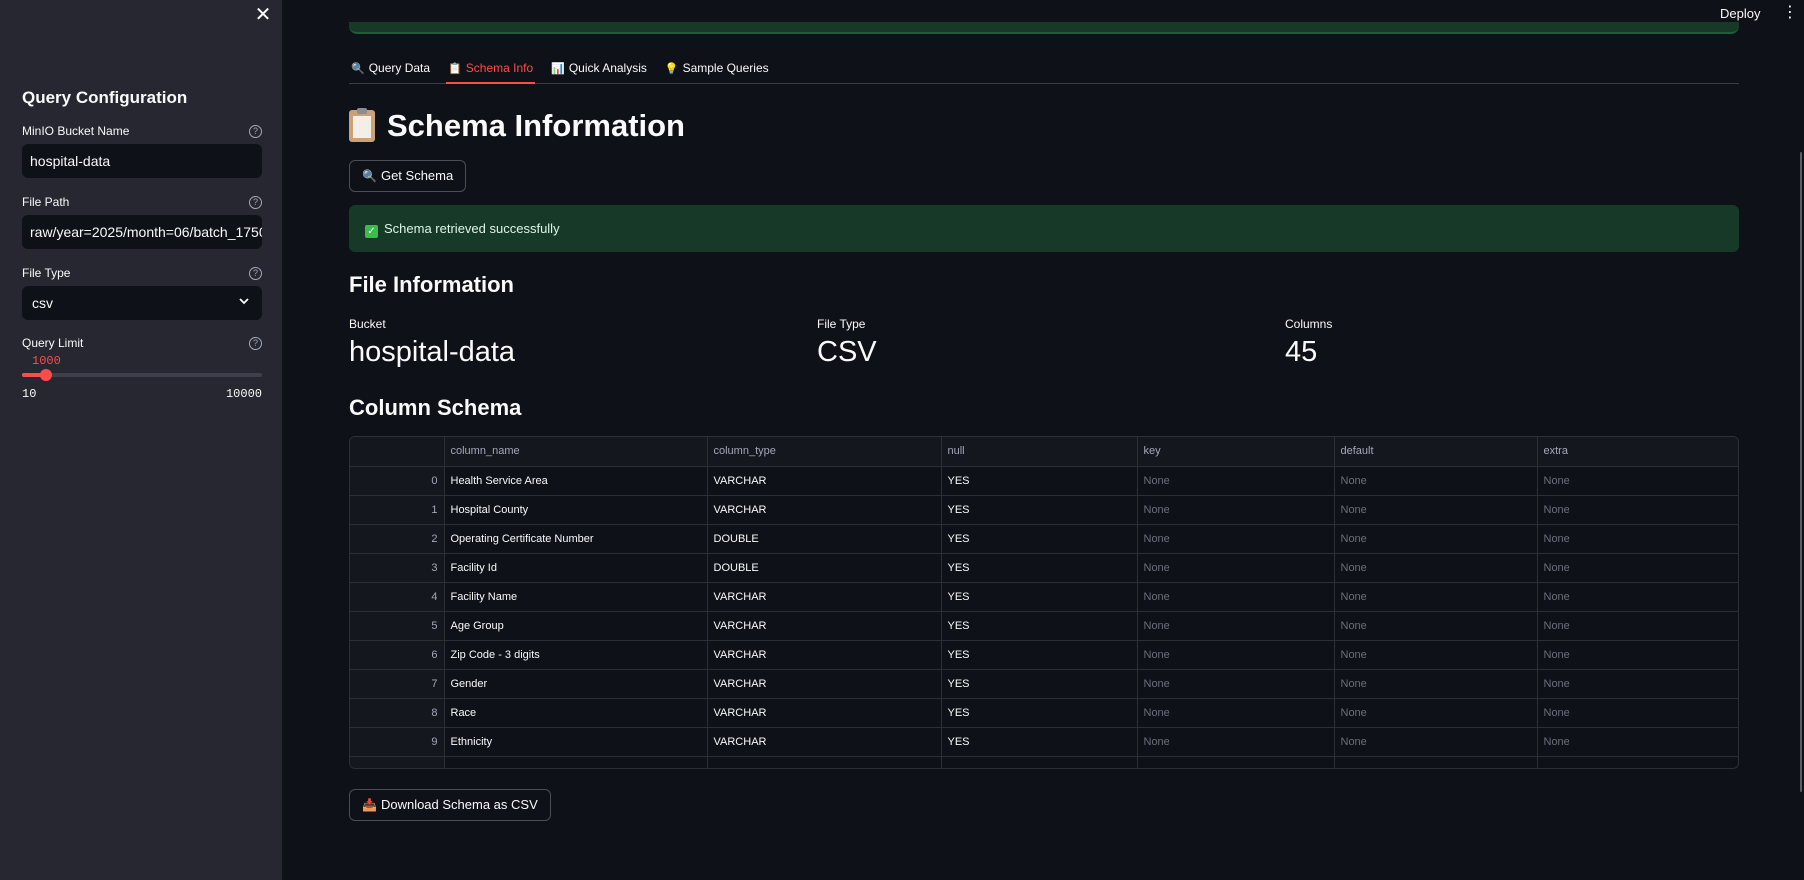 Image resolution: width=1804 pixels, height=880 pixels. Describe the element at coordinates (576, 713) in the screenshot. I see `table-cell: Race` at that location.